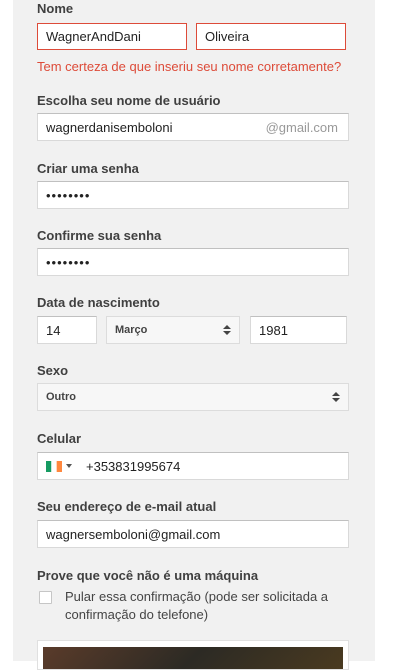  What do you see at coordinates (88, 168) in the screenshot?
I see `password-label: Criar uma senha` at bounding box center [88, 168].